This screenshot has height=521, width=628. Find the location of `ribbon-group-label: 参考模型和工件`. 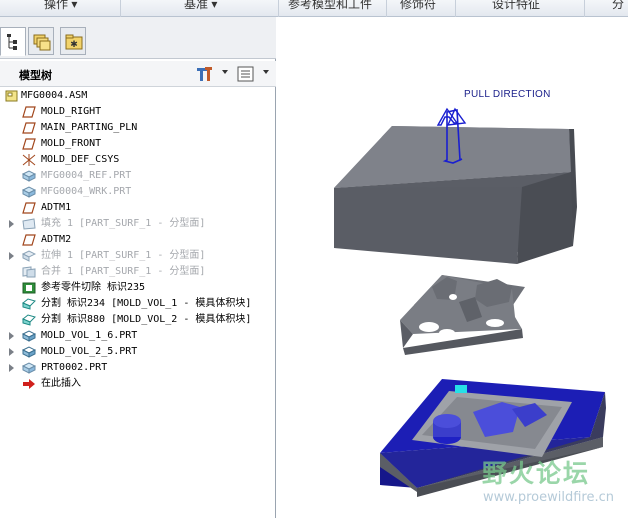

ribbon-group-label: 参考模型和工件 is located at coordinates (330, 5).